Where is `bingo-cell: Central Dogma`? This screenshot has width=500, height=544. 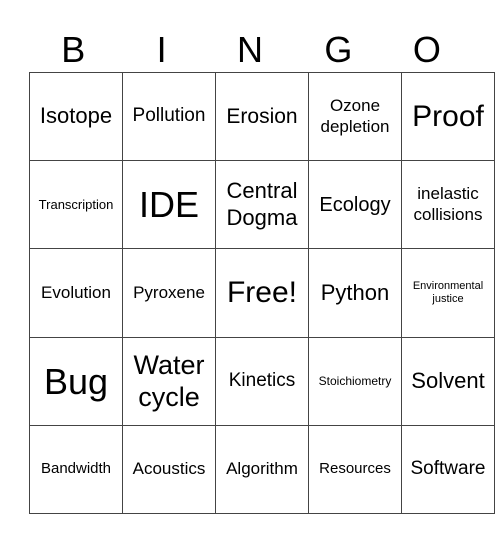
bingo-cell: Central Dogma is located at coordinates (262, 205).